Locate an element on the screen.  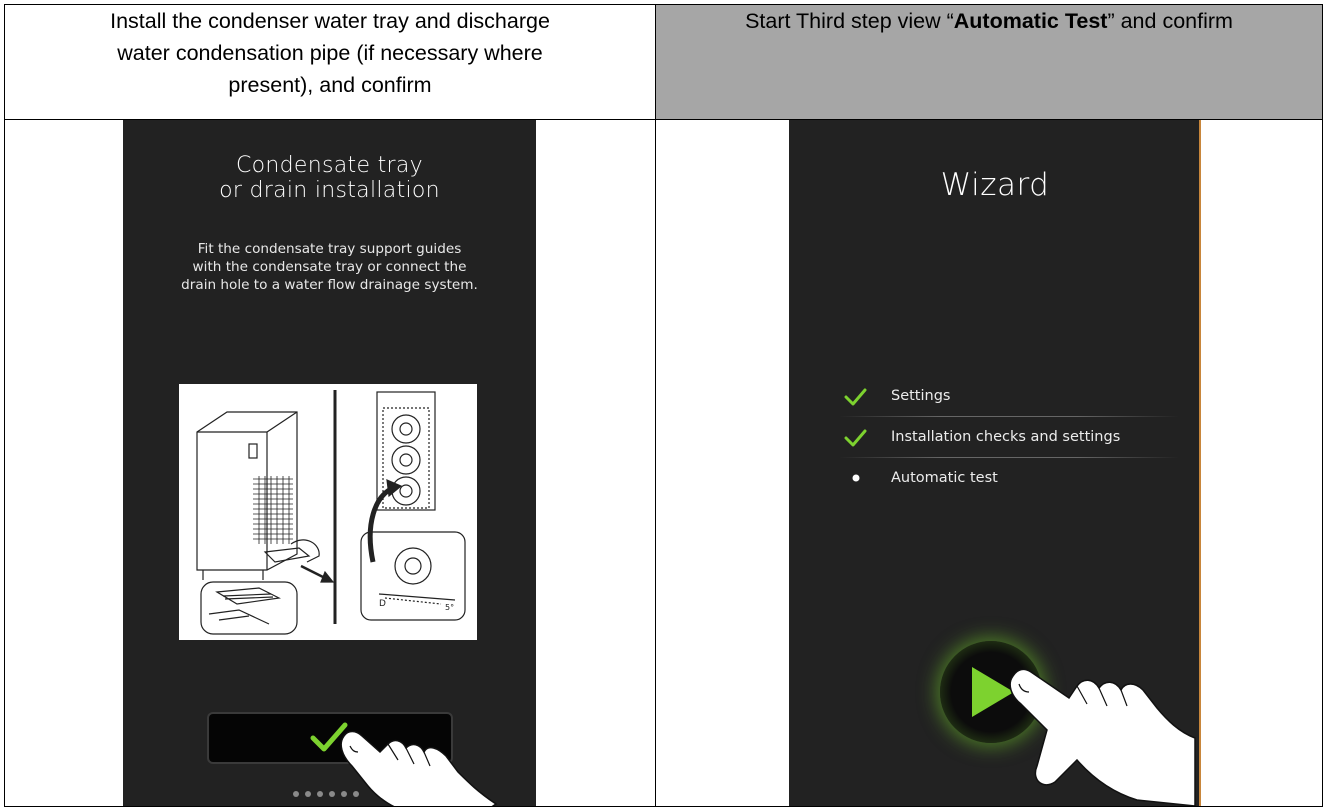
illustration-label-angle: 5° is located at coordinates (449, 607).